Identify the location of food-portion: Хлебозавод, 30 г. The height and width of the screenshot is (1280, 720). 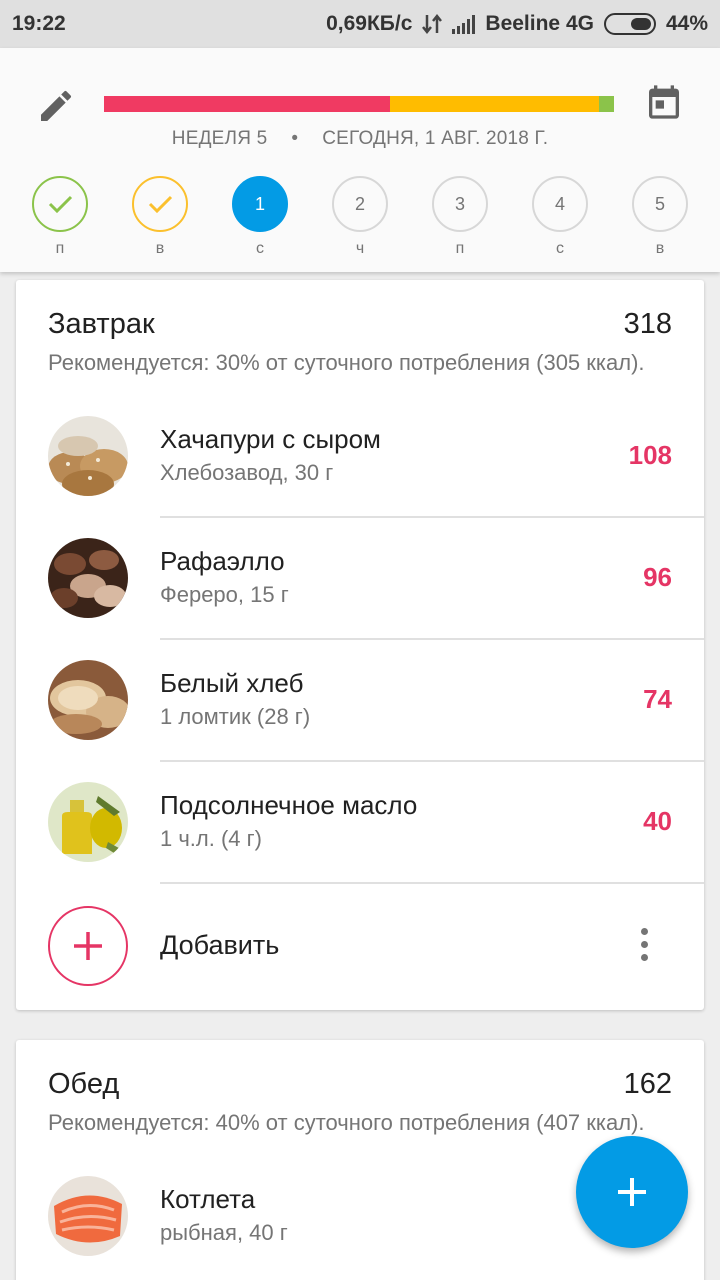
(247, 472).